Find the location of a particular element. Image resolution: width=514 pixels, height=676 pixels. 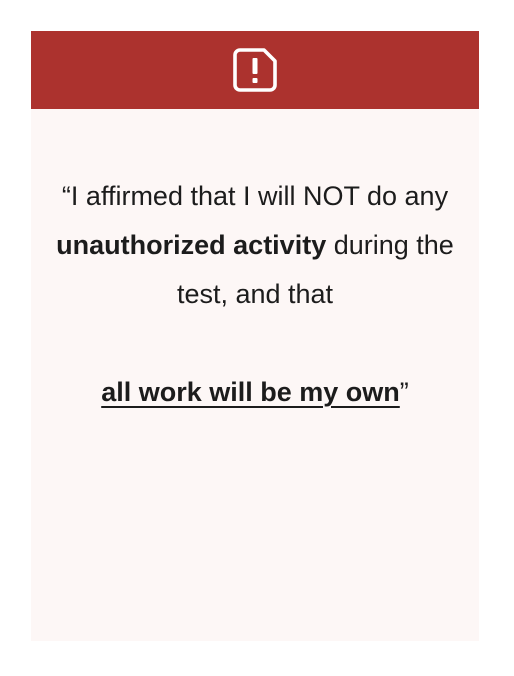

alert-square-icon is located at coordinates (255, 70).